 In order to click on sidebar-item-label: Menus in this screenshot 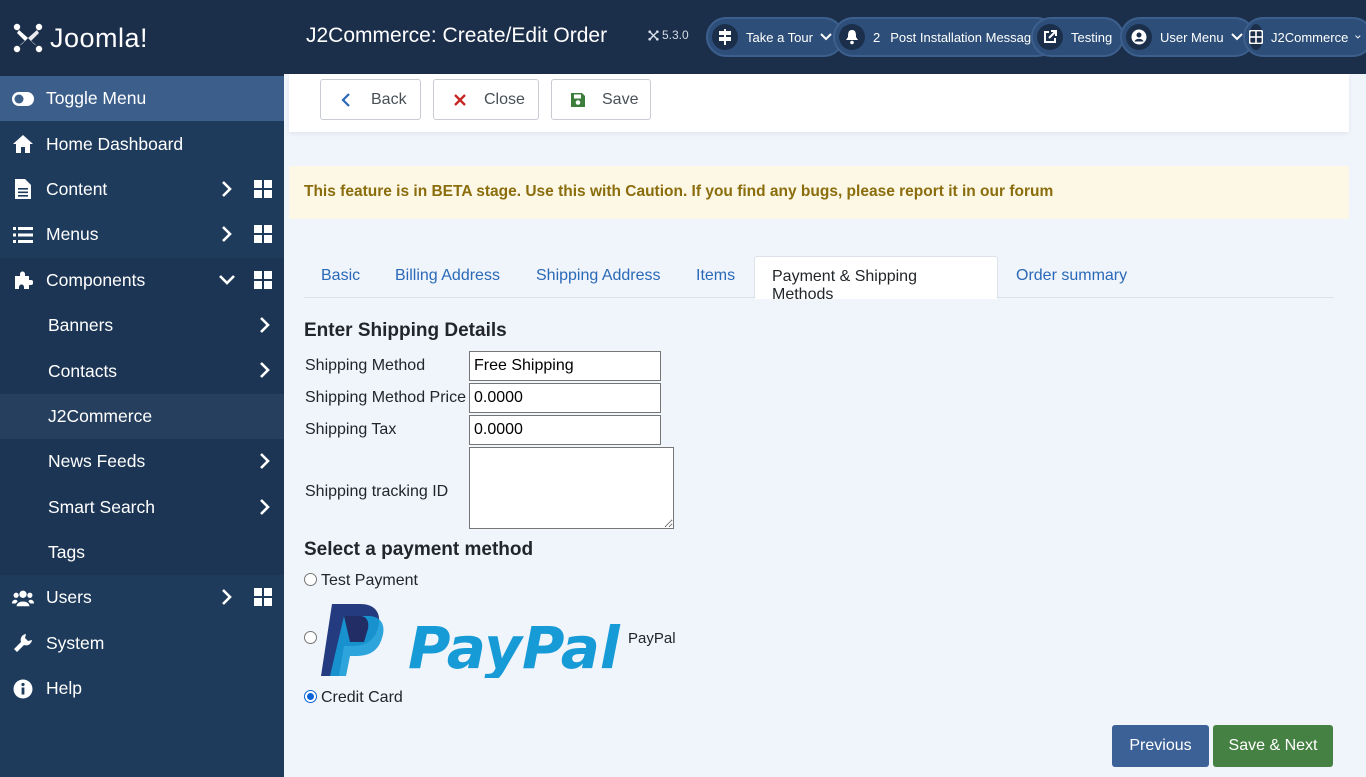, I will do `click(72, 234)`.